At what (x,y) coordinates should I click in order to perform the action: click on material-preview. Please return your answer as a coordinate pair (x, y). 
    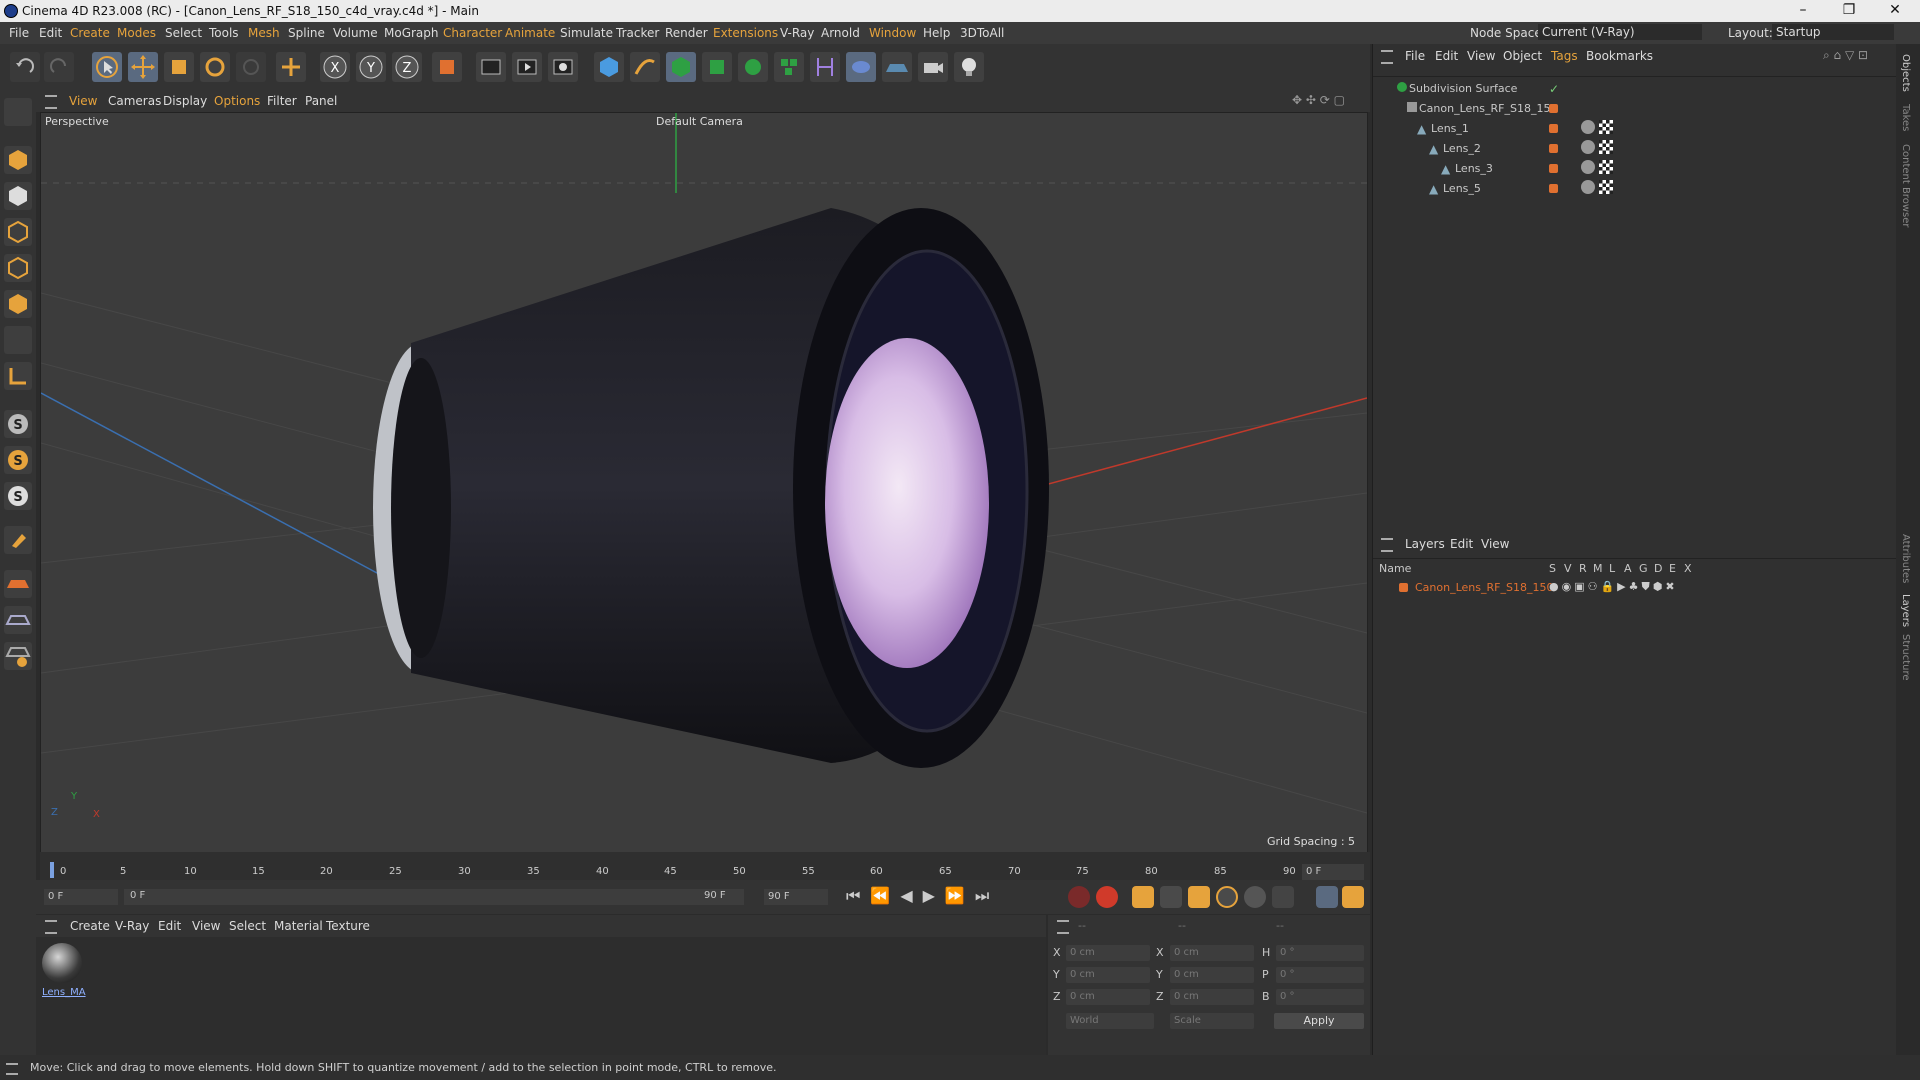
    Looking at the image, I should click on (62, 963).